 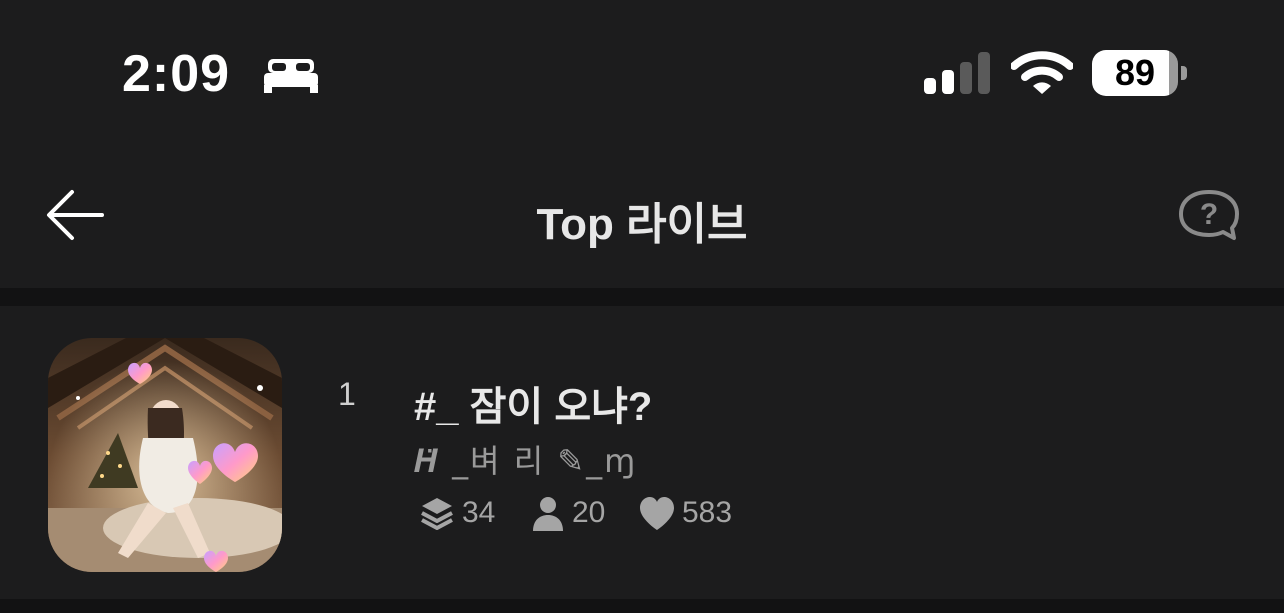 What do you see at coordinates (533, 407) in the screenshot?
I see `live-title: #_ 잠이 오냐?` at bounding box center [533, 407].